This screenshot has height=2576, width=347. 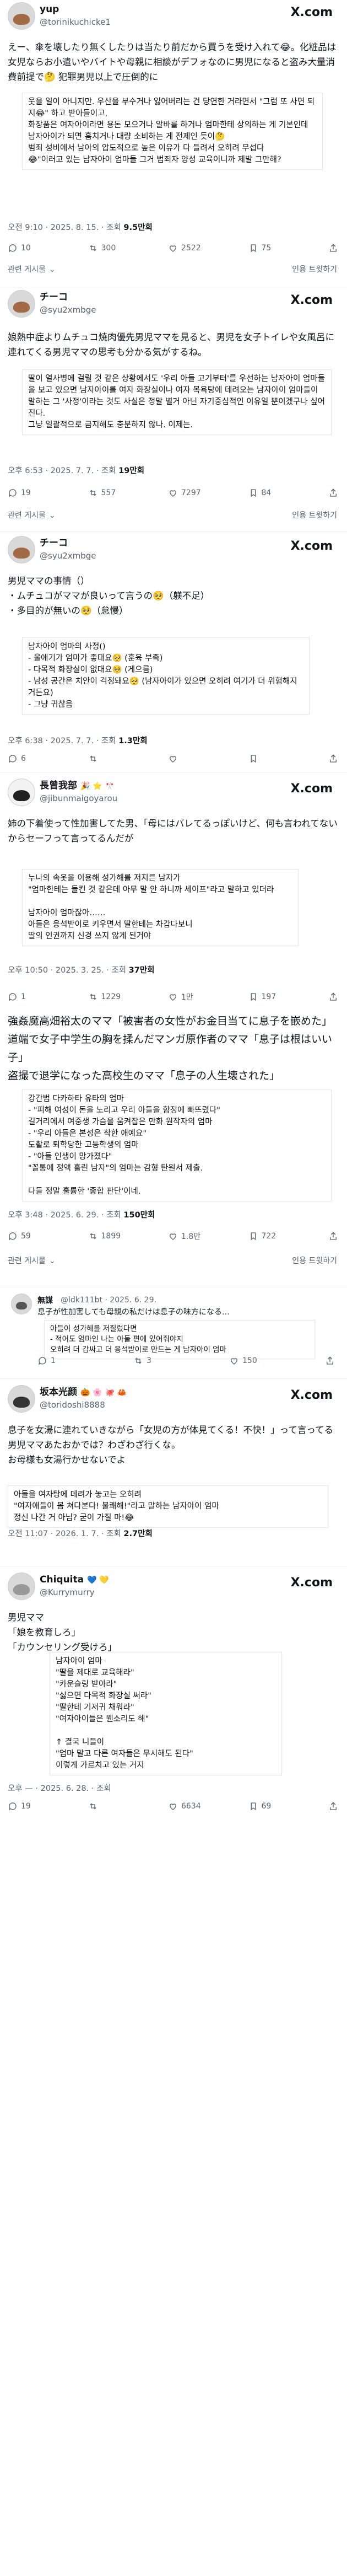 I want to click on reply-button: 6, so click(x=48, y=759).